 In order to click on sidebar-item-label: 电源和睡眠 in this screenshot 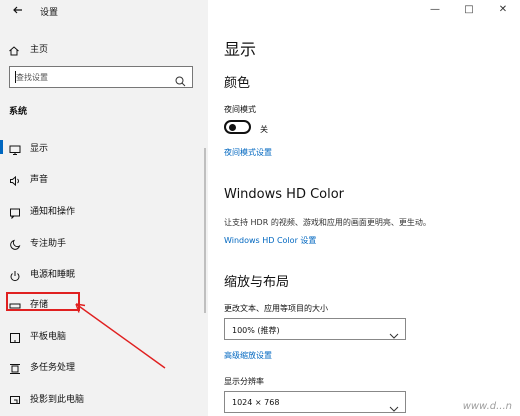, I will do `click(53, 275)`.